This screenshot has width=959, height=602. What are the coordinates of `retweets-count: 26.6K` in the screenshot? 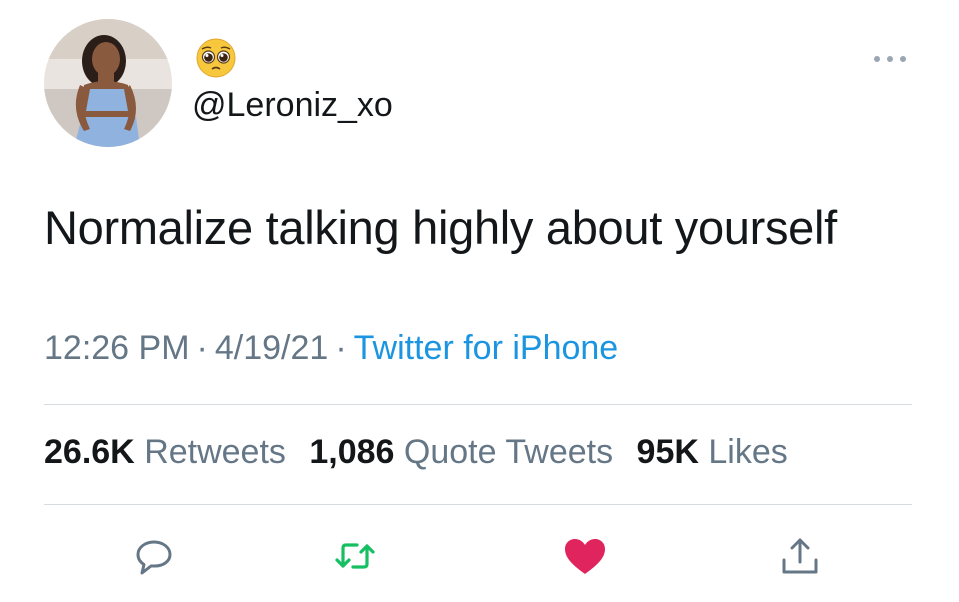 It's located at (89, 452).